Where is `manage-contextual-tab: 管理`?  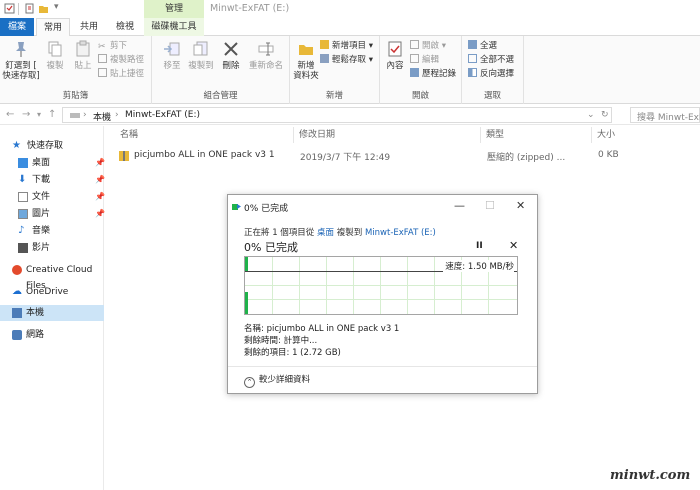 manage-contextual-tab: 管理 is located at coordinates (174, 9).